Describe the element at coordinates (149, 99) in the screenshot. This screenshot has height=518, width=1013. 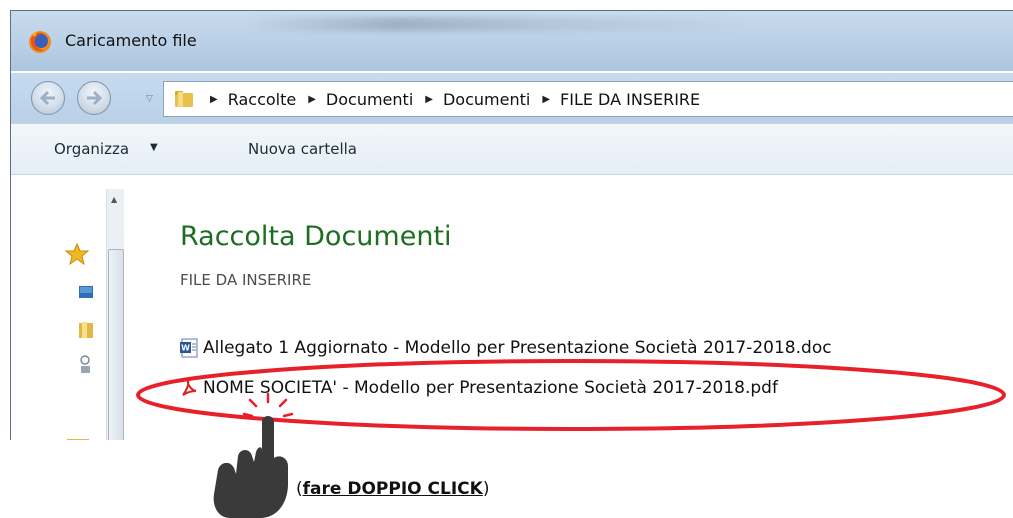
I see `recent-pages-dropdown-icon: ▽` at that location.